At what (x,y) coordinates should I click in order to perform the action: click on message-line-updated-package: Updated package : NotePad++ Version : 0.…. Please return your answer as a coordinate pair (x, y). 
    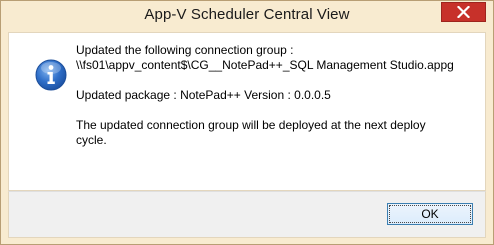
    Looking at the image, I should click on (203, 95).